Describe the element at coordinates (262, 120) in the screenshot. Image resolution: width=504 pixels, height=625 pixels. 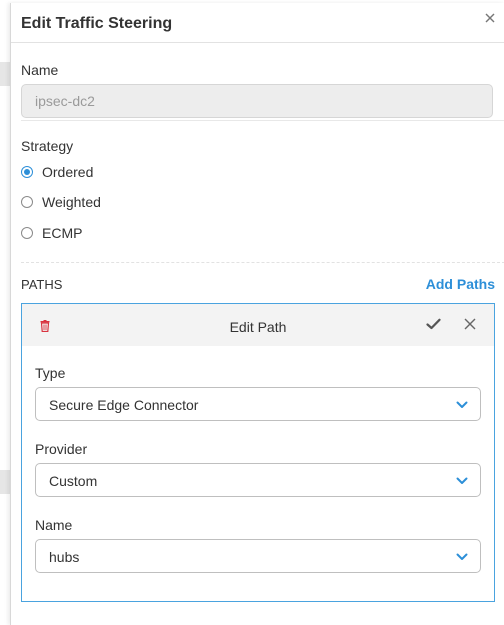
I see `section-divider` at that location.